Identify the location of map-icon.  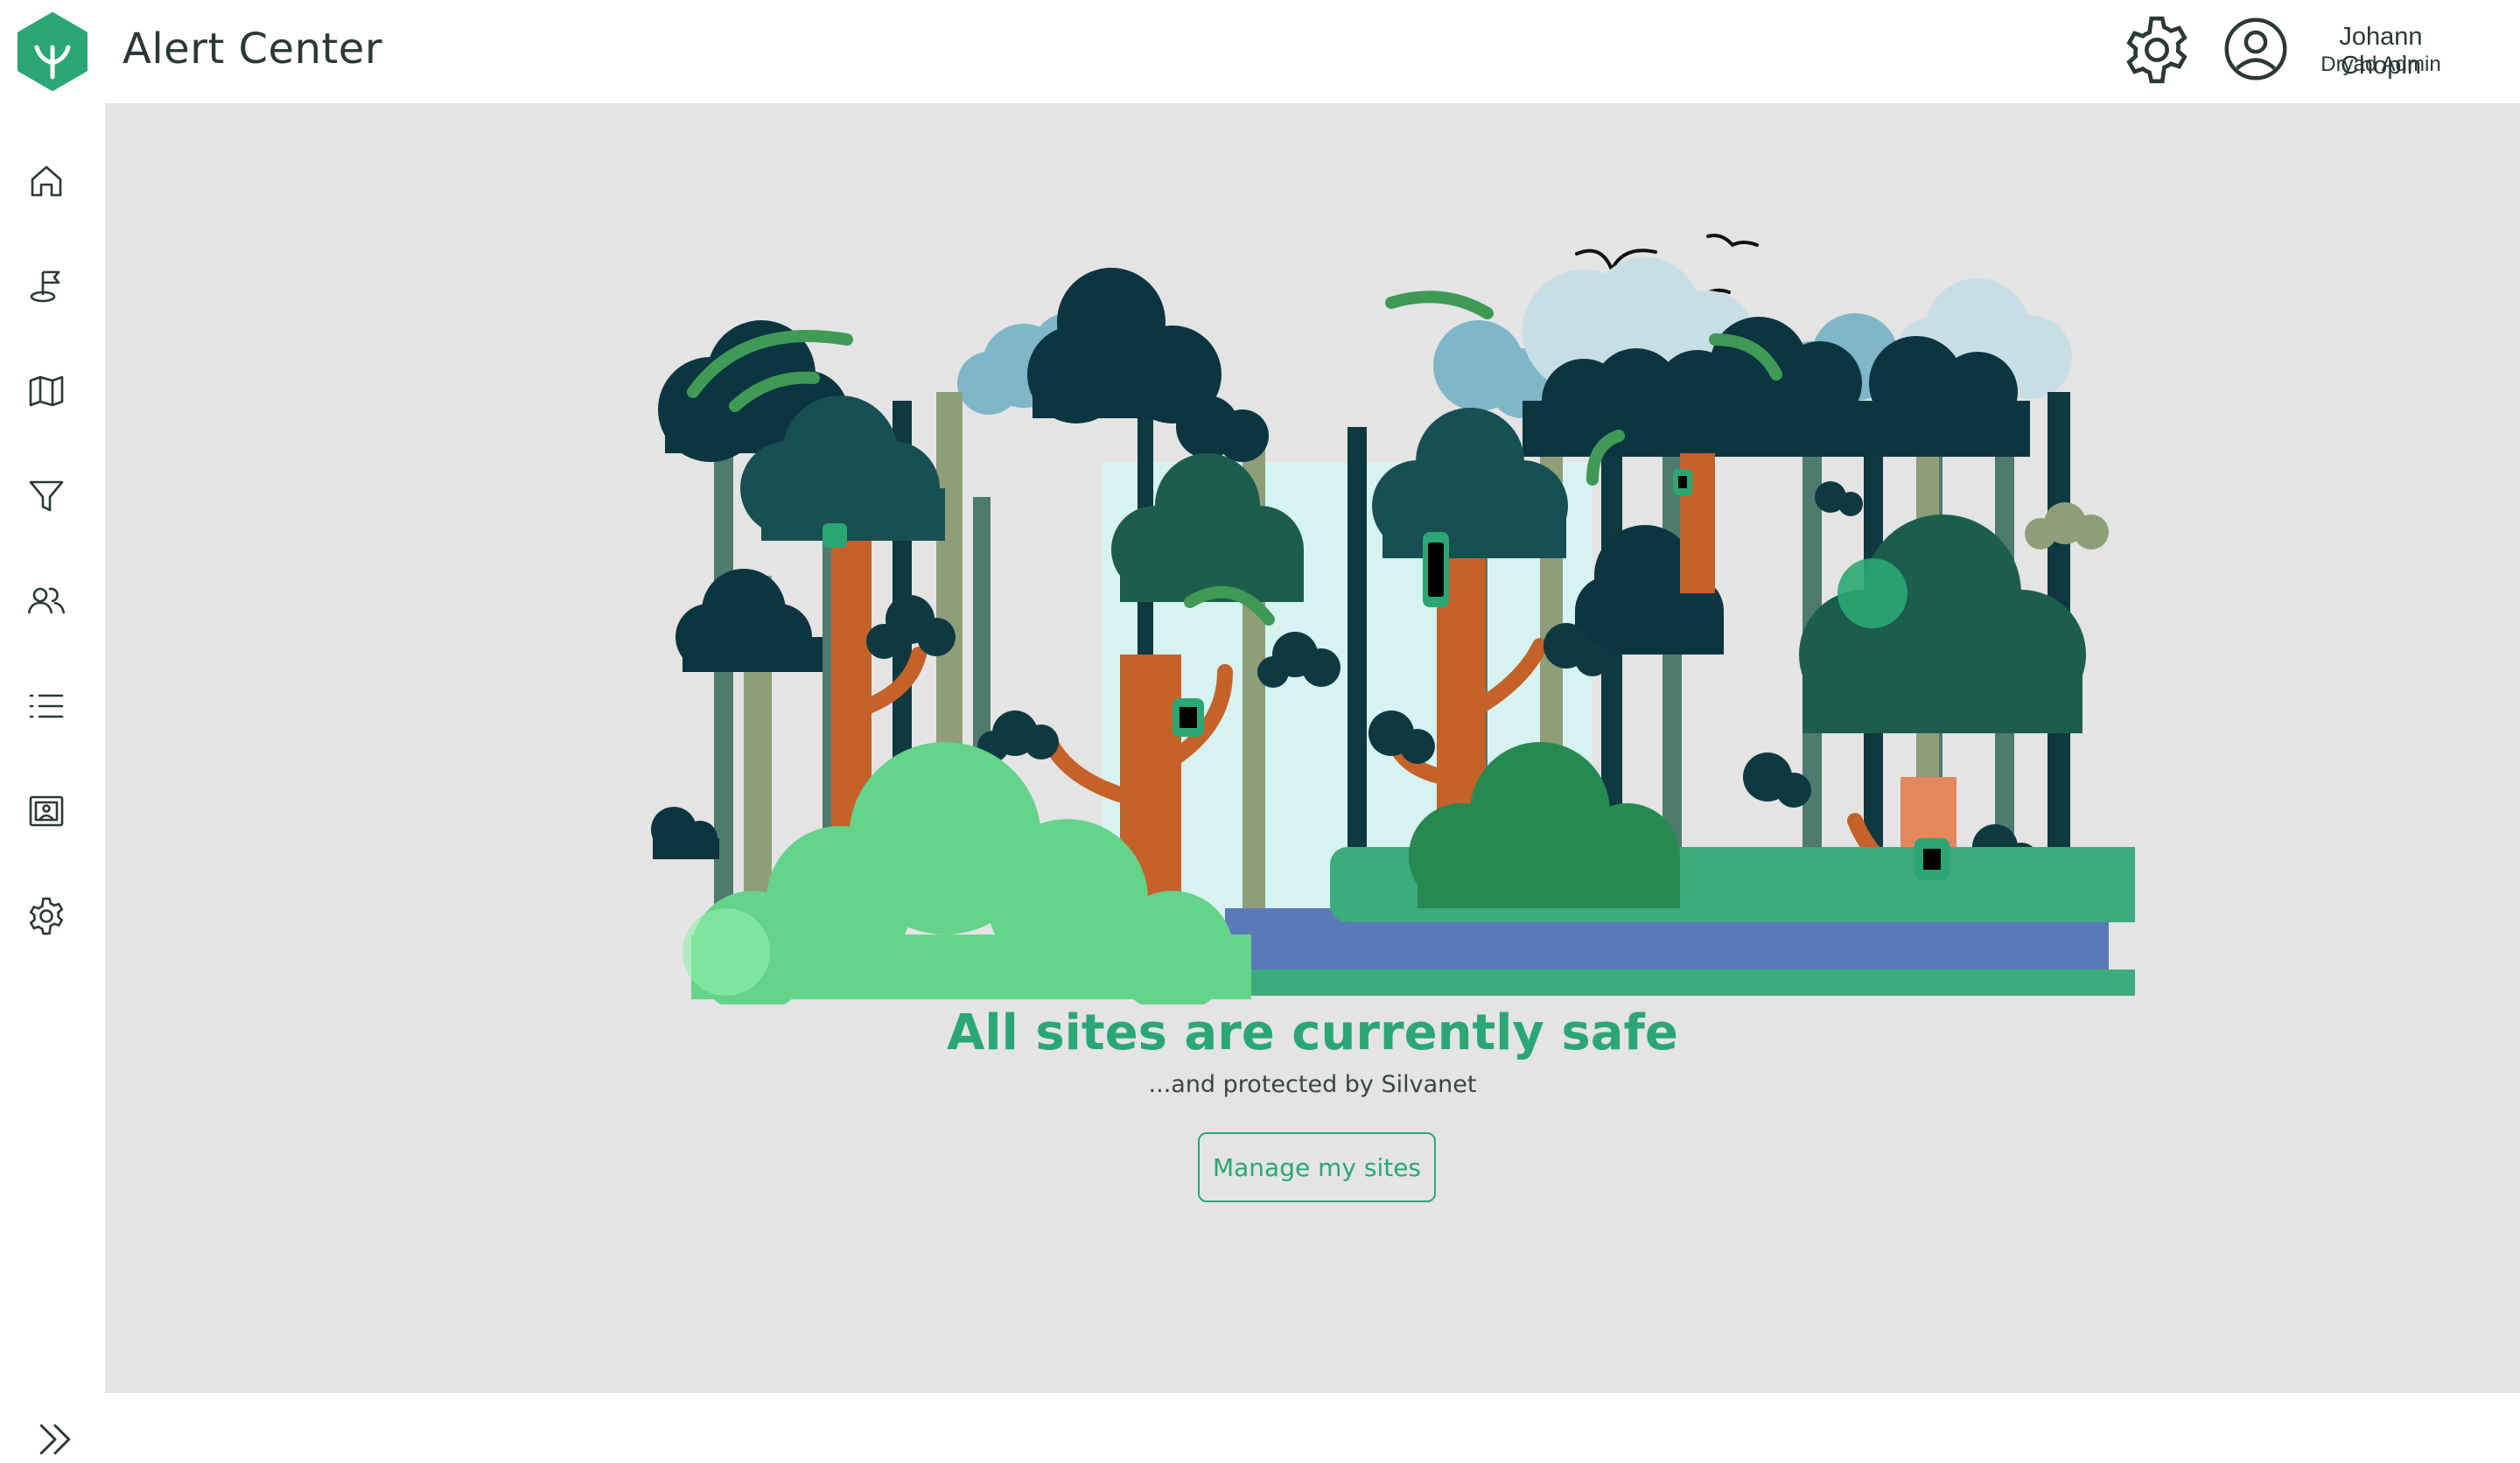
(46, 391).